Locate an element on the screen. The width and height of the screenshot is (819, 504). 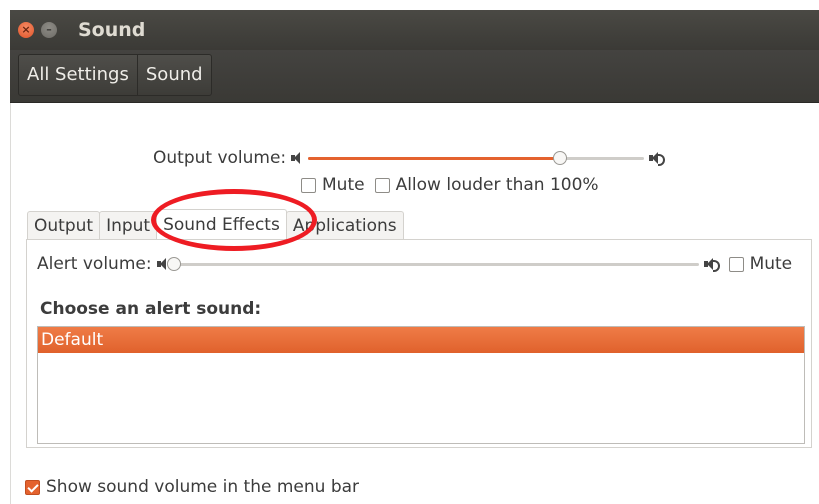
alert-volume-knob is located at coordinates (173, 264).